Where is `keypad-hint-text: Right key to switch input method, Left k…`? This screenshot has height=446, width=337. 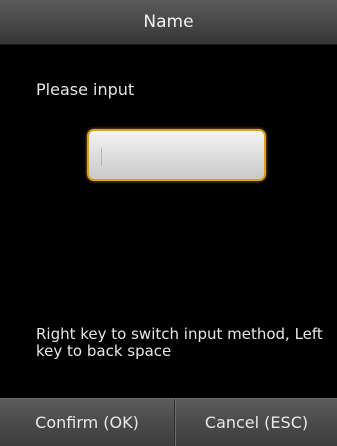
keypad-hint-text: Right key to switch input method, Left k… is located at coordinates (179, 342).